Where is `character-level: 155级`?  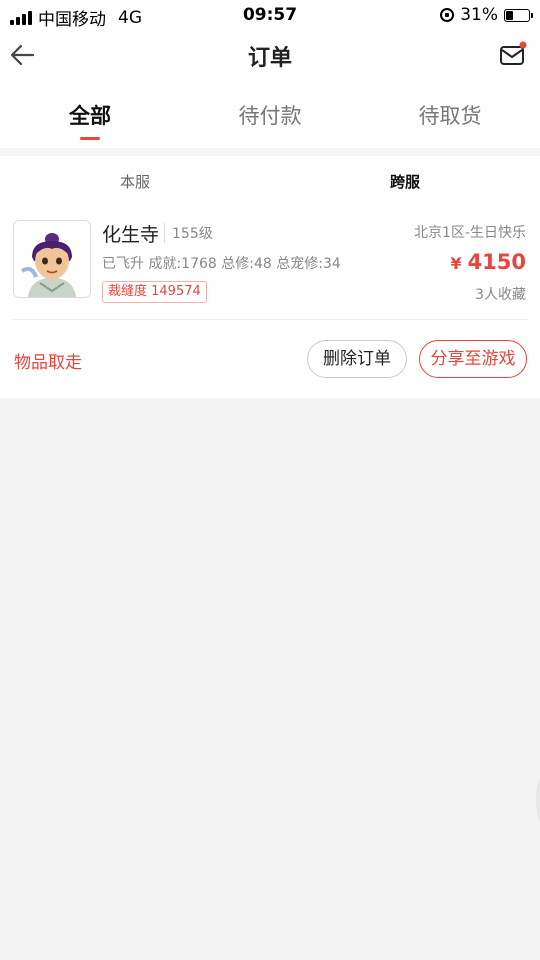
character-level: 155级 is located at coordinates (188, 233).